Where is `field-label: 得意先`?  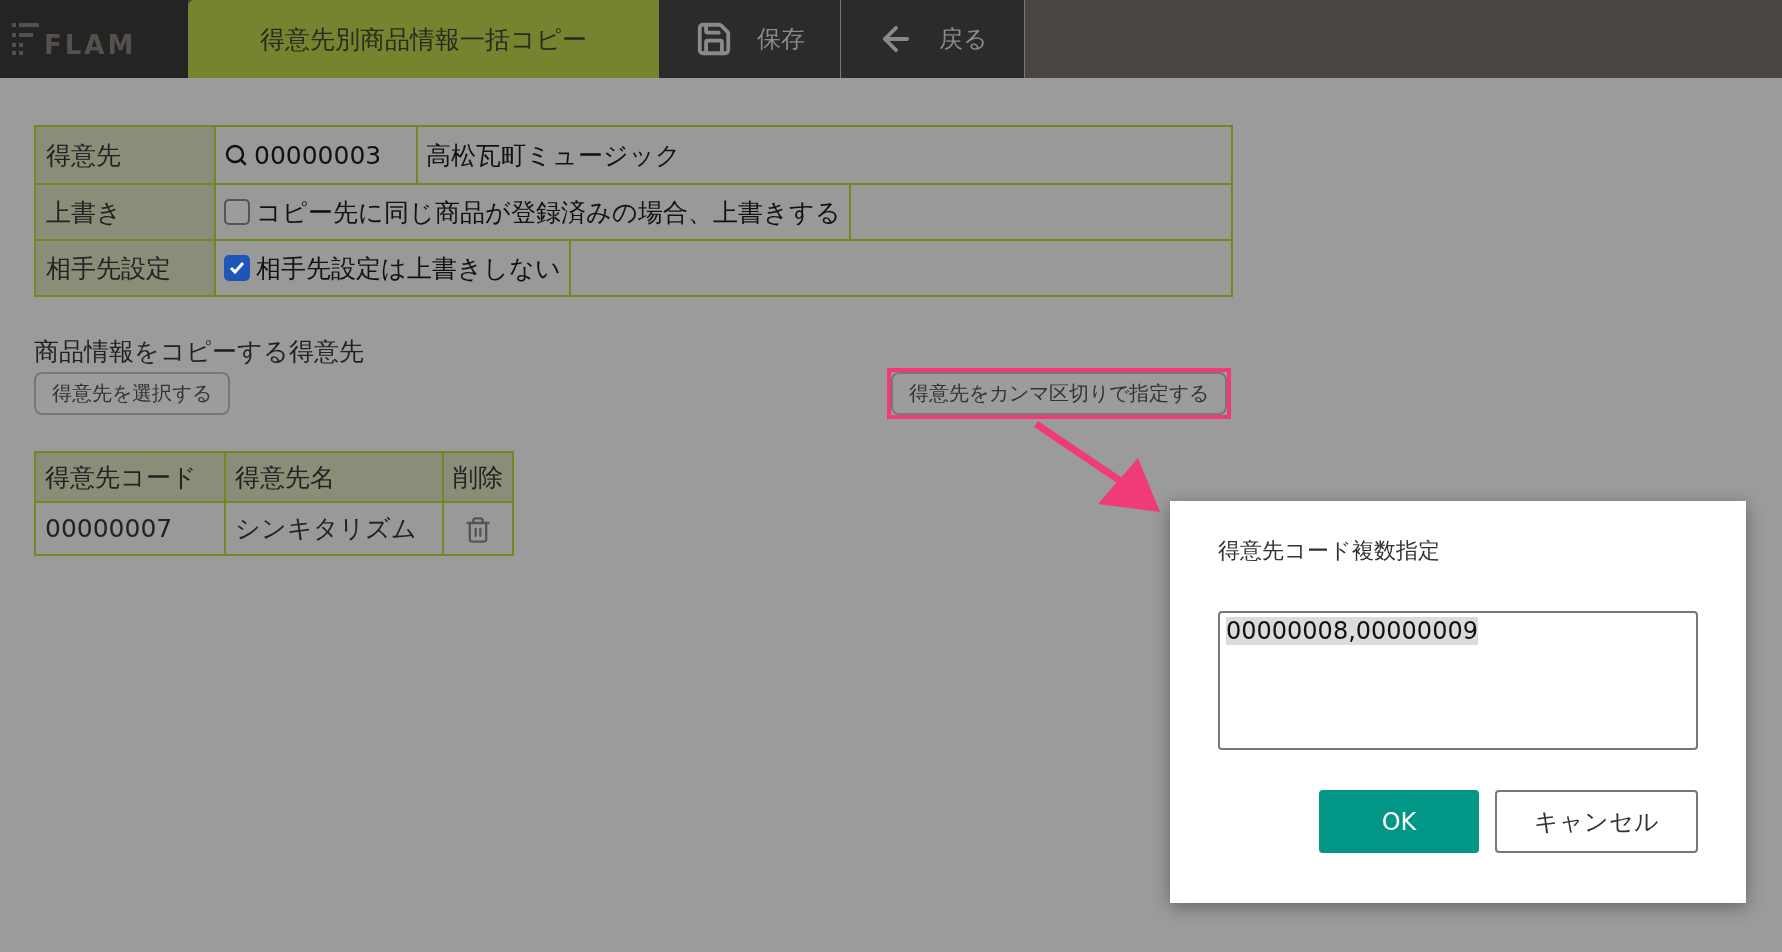
field-label: 得意先 is located at coordinates (126, 155).